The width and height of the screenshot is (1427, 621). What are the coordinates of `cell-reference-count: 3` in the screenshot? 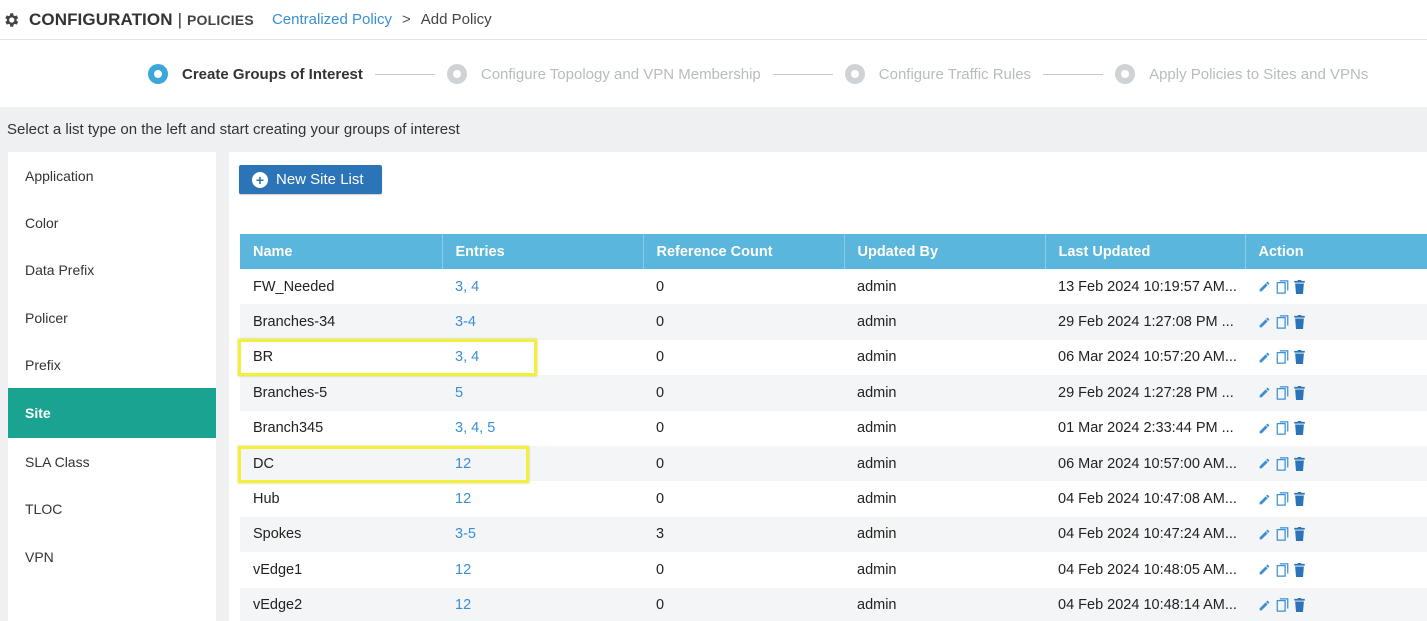 It's located at (743, 534).